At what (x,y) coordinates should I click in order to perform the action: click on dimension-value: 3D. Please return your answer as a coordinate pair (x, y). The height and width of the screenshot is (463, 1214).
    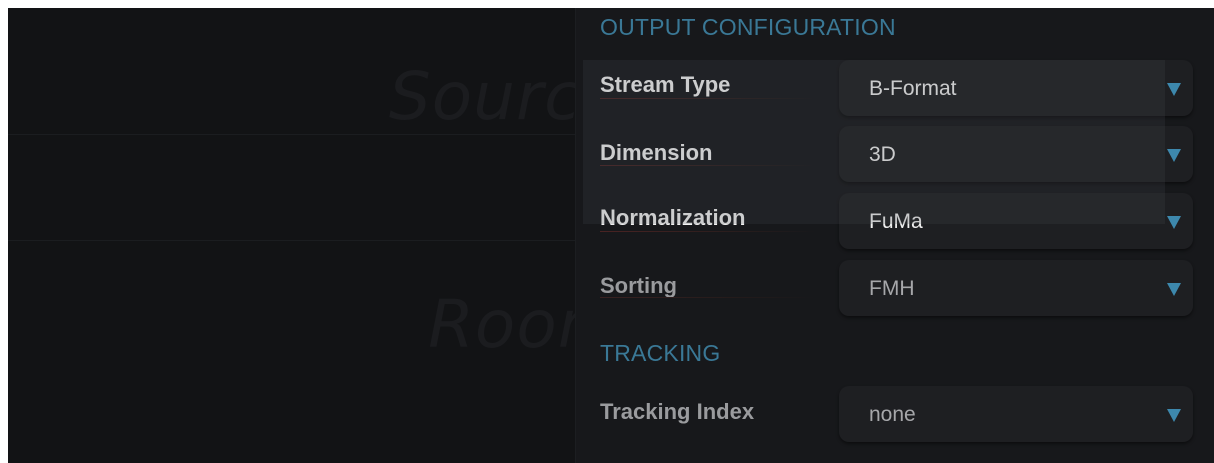
    Looking at the image, I should click on (882, 154).